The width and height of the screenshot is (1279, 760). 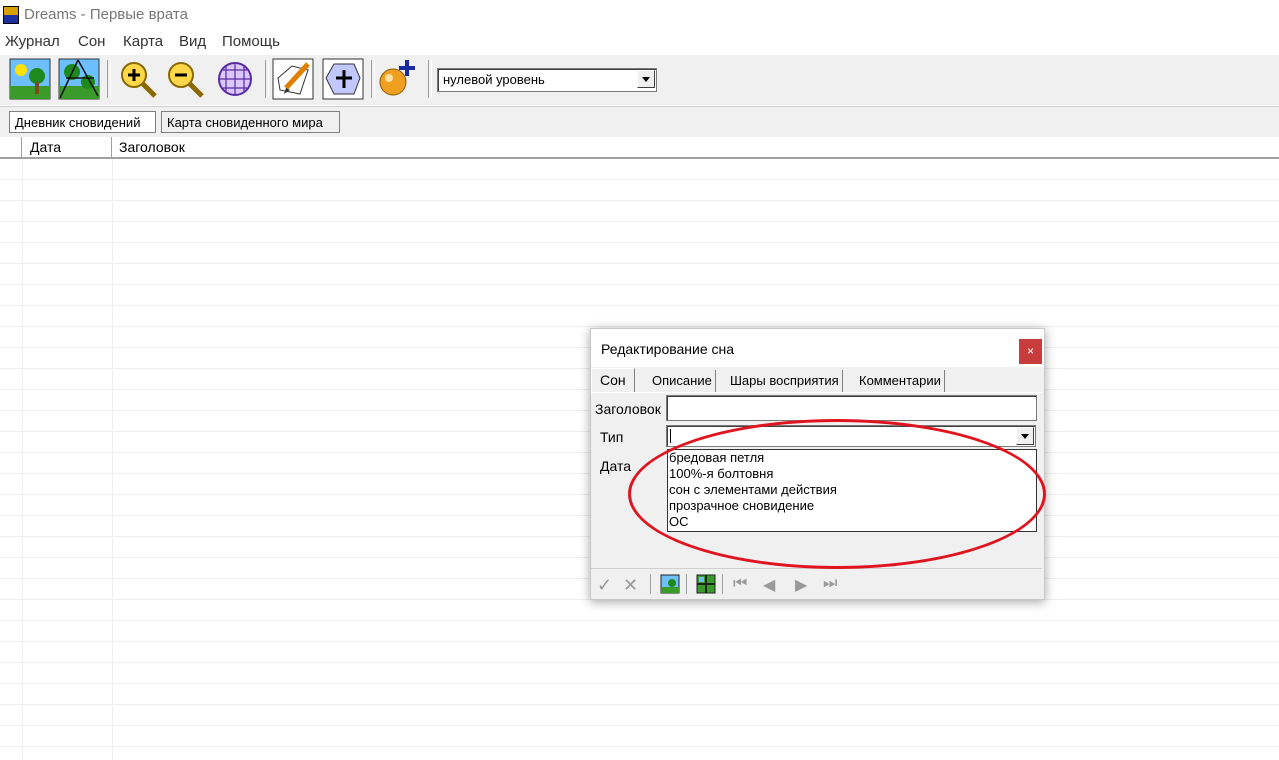 What do you see at coordinates (830, 584) in the screenshot?
I see `last-record-icon: ⏭` at bounding box center [830, 584].